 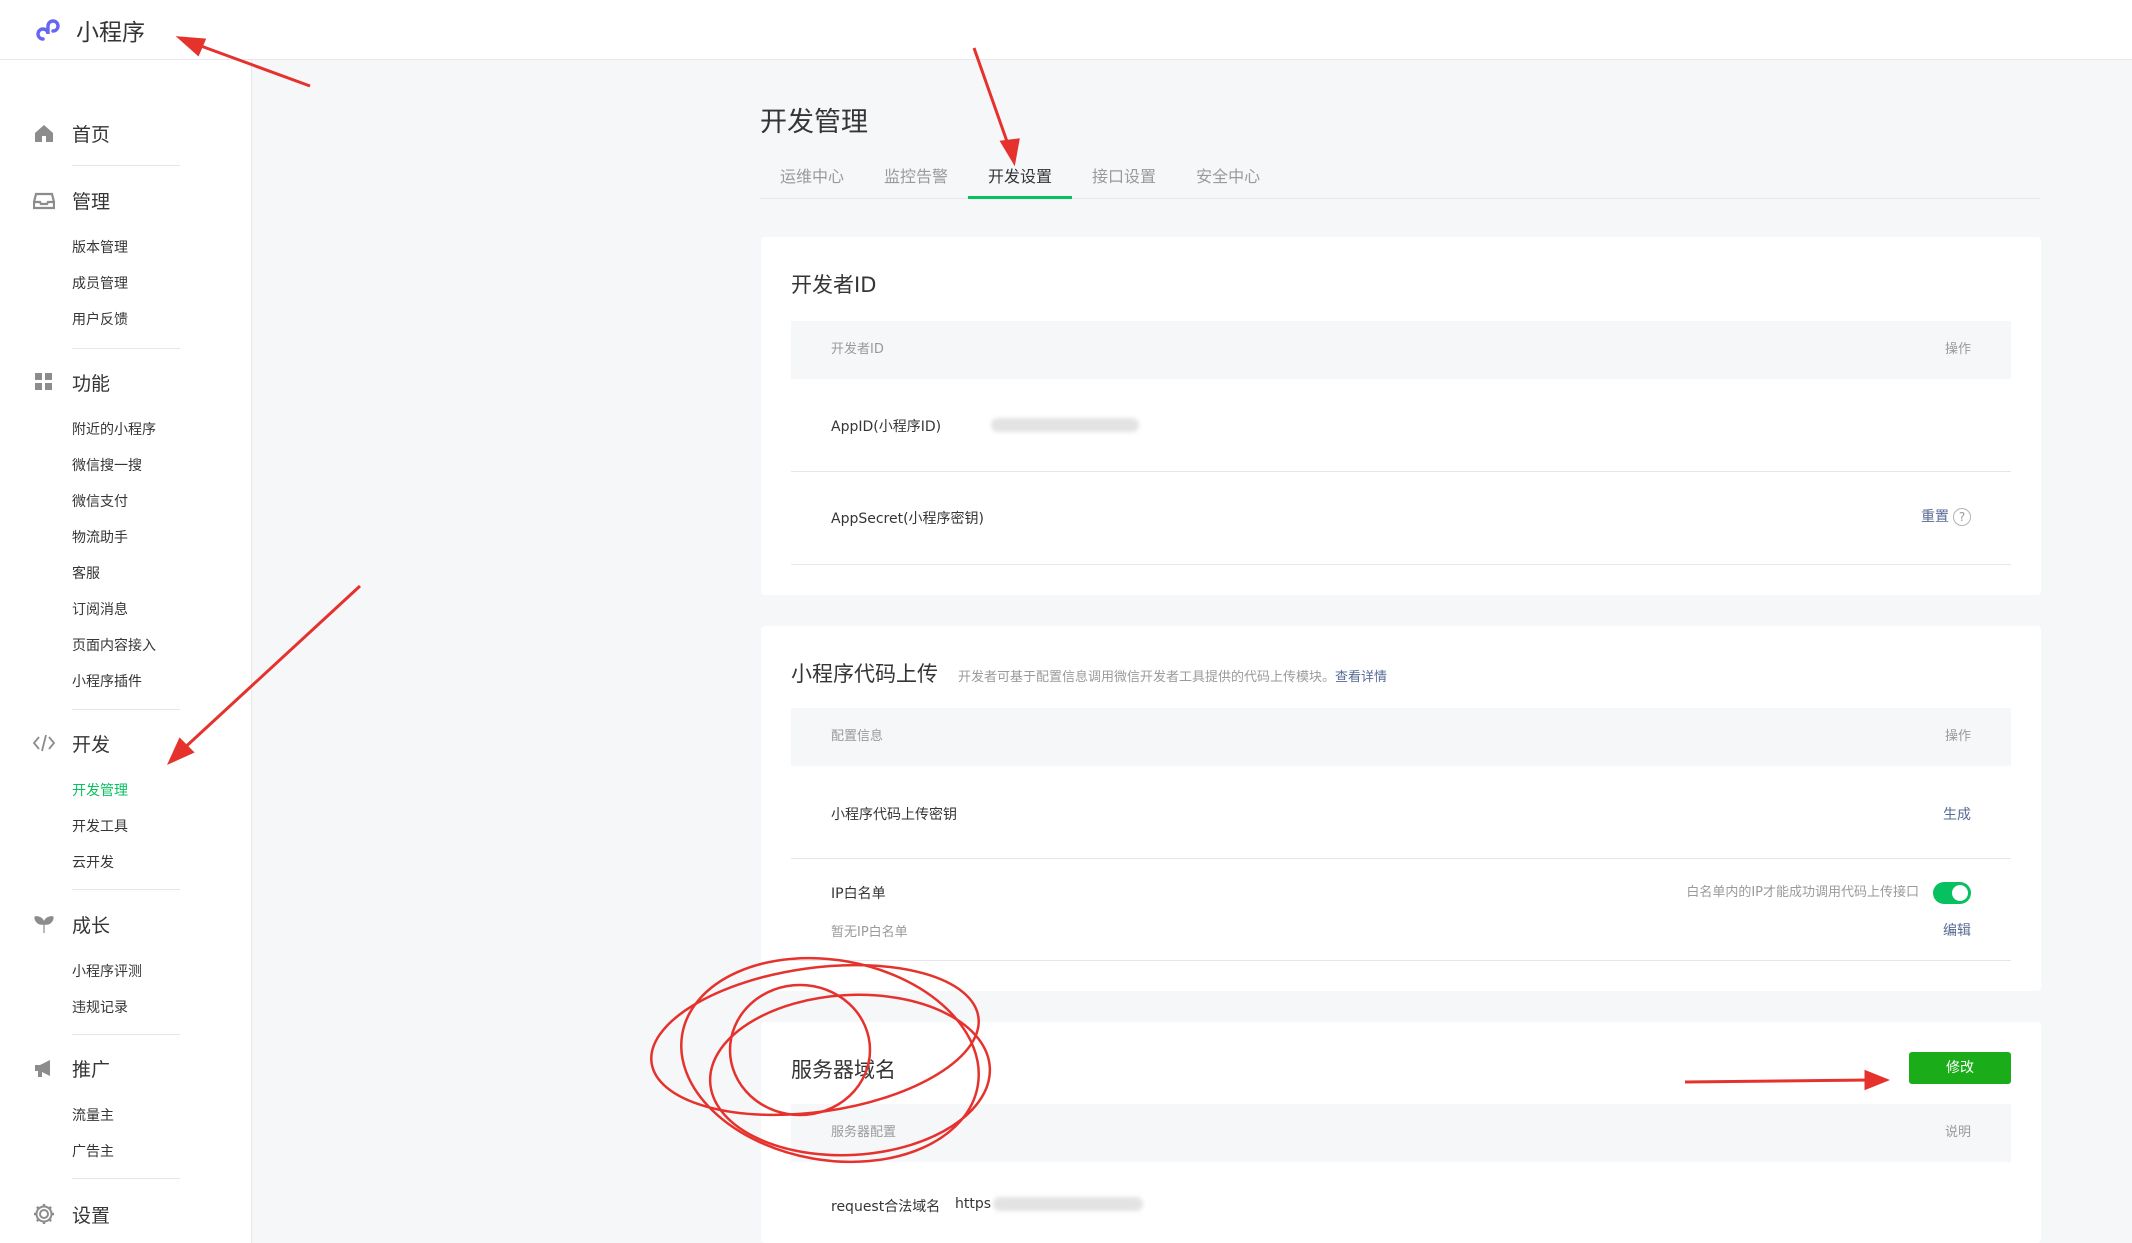 What do you see at coordinates (1960, 1068) in the screenshot?
I see `modify-button: 修改` at bounding box center [1960, 1068].